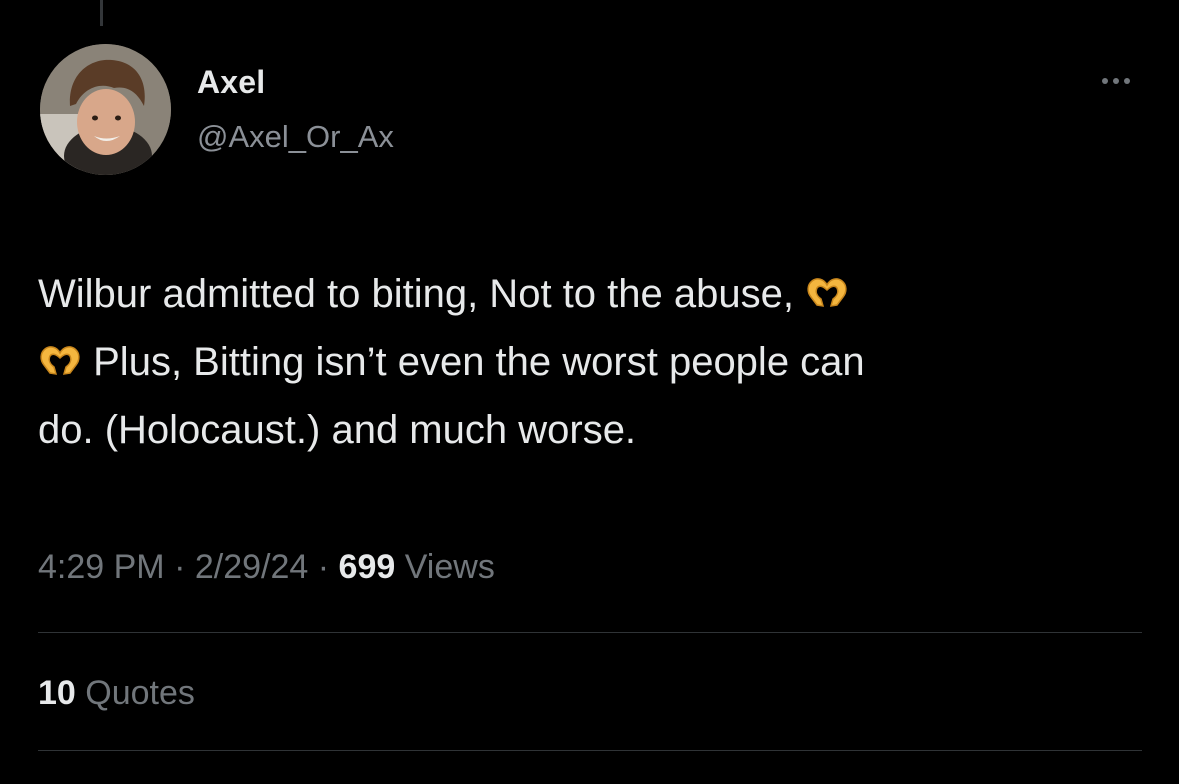 This screenshot has width=1179, height=784. Describe the element at coordinates (449, 567) in the screenshot. I see `views-label: Views` at that location.